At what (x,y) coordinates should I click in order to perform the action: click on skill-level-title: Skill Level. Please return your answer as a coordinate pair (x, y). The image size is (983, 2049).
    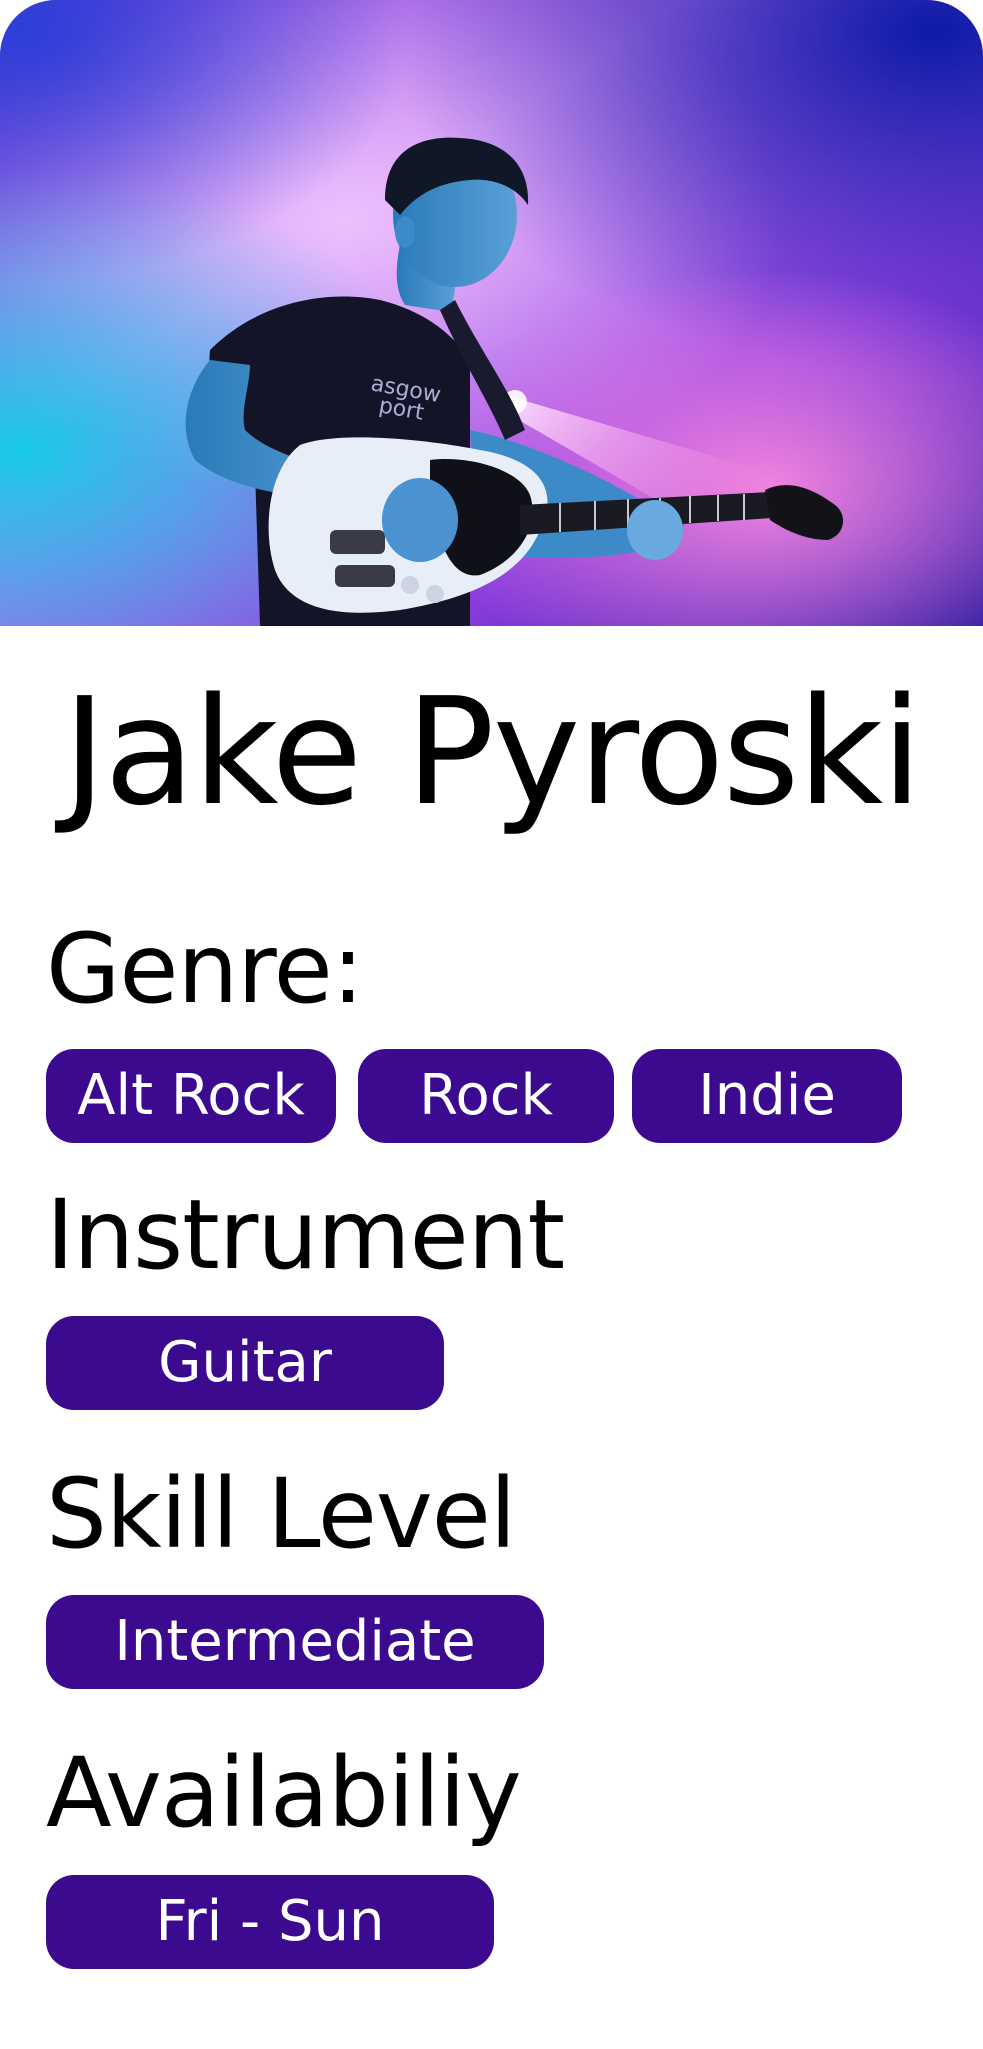
    Looking at the image, I should click on (281, 1514).